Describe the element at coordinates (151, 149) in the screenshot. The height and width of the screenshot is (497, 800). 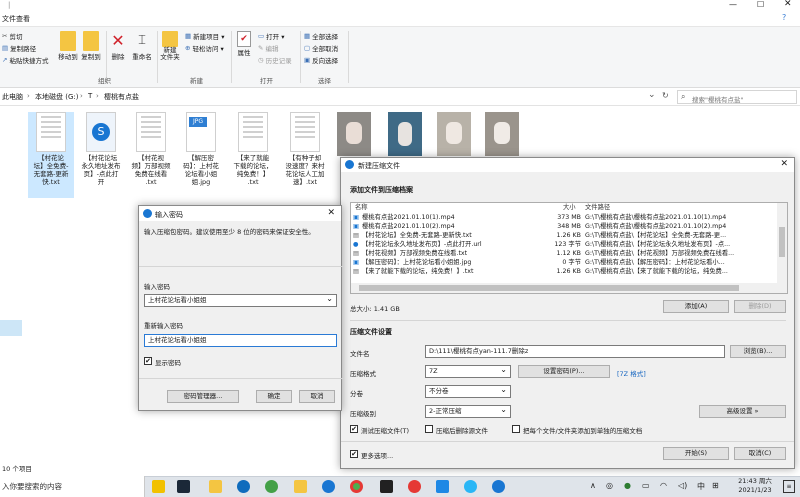
I see `file-item: 【村花视 频】万部视频 免费在线看 .txt` at that location.